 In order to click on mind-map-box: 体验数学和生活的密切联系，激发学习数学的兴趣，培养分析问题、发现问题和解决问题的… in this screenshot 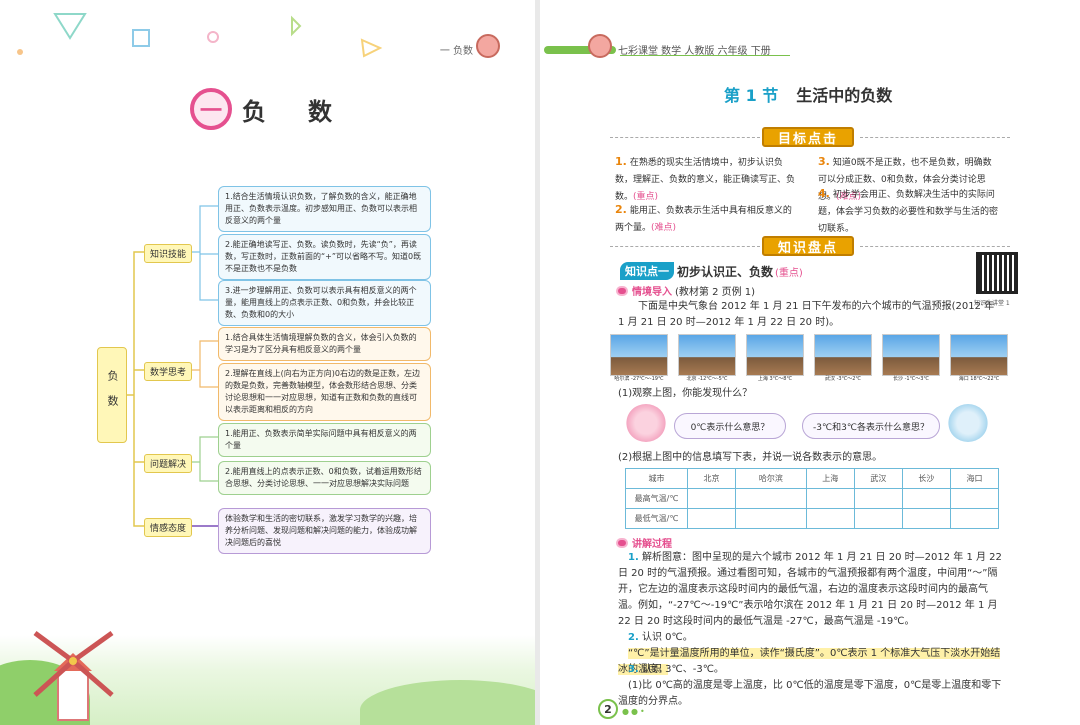, I will do `click(324, 531)`.